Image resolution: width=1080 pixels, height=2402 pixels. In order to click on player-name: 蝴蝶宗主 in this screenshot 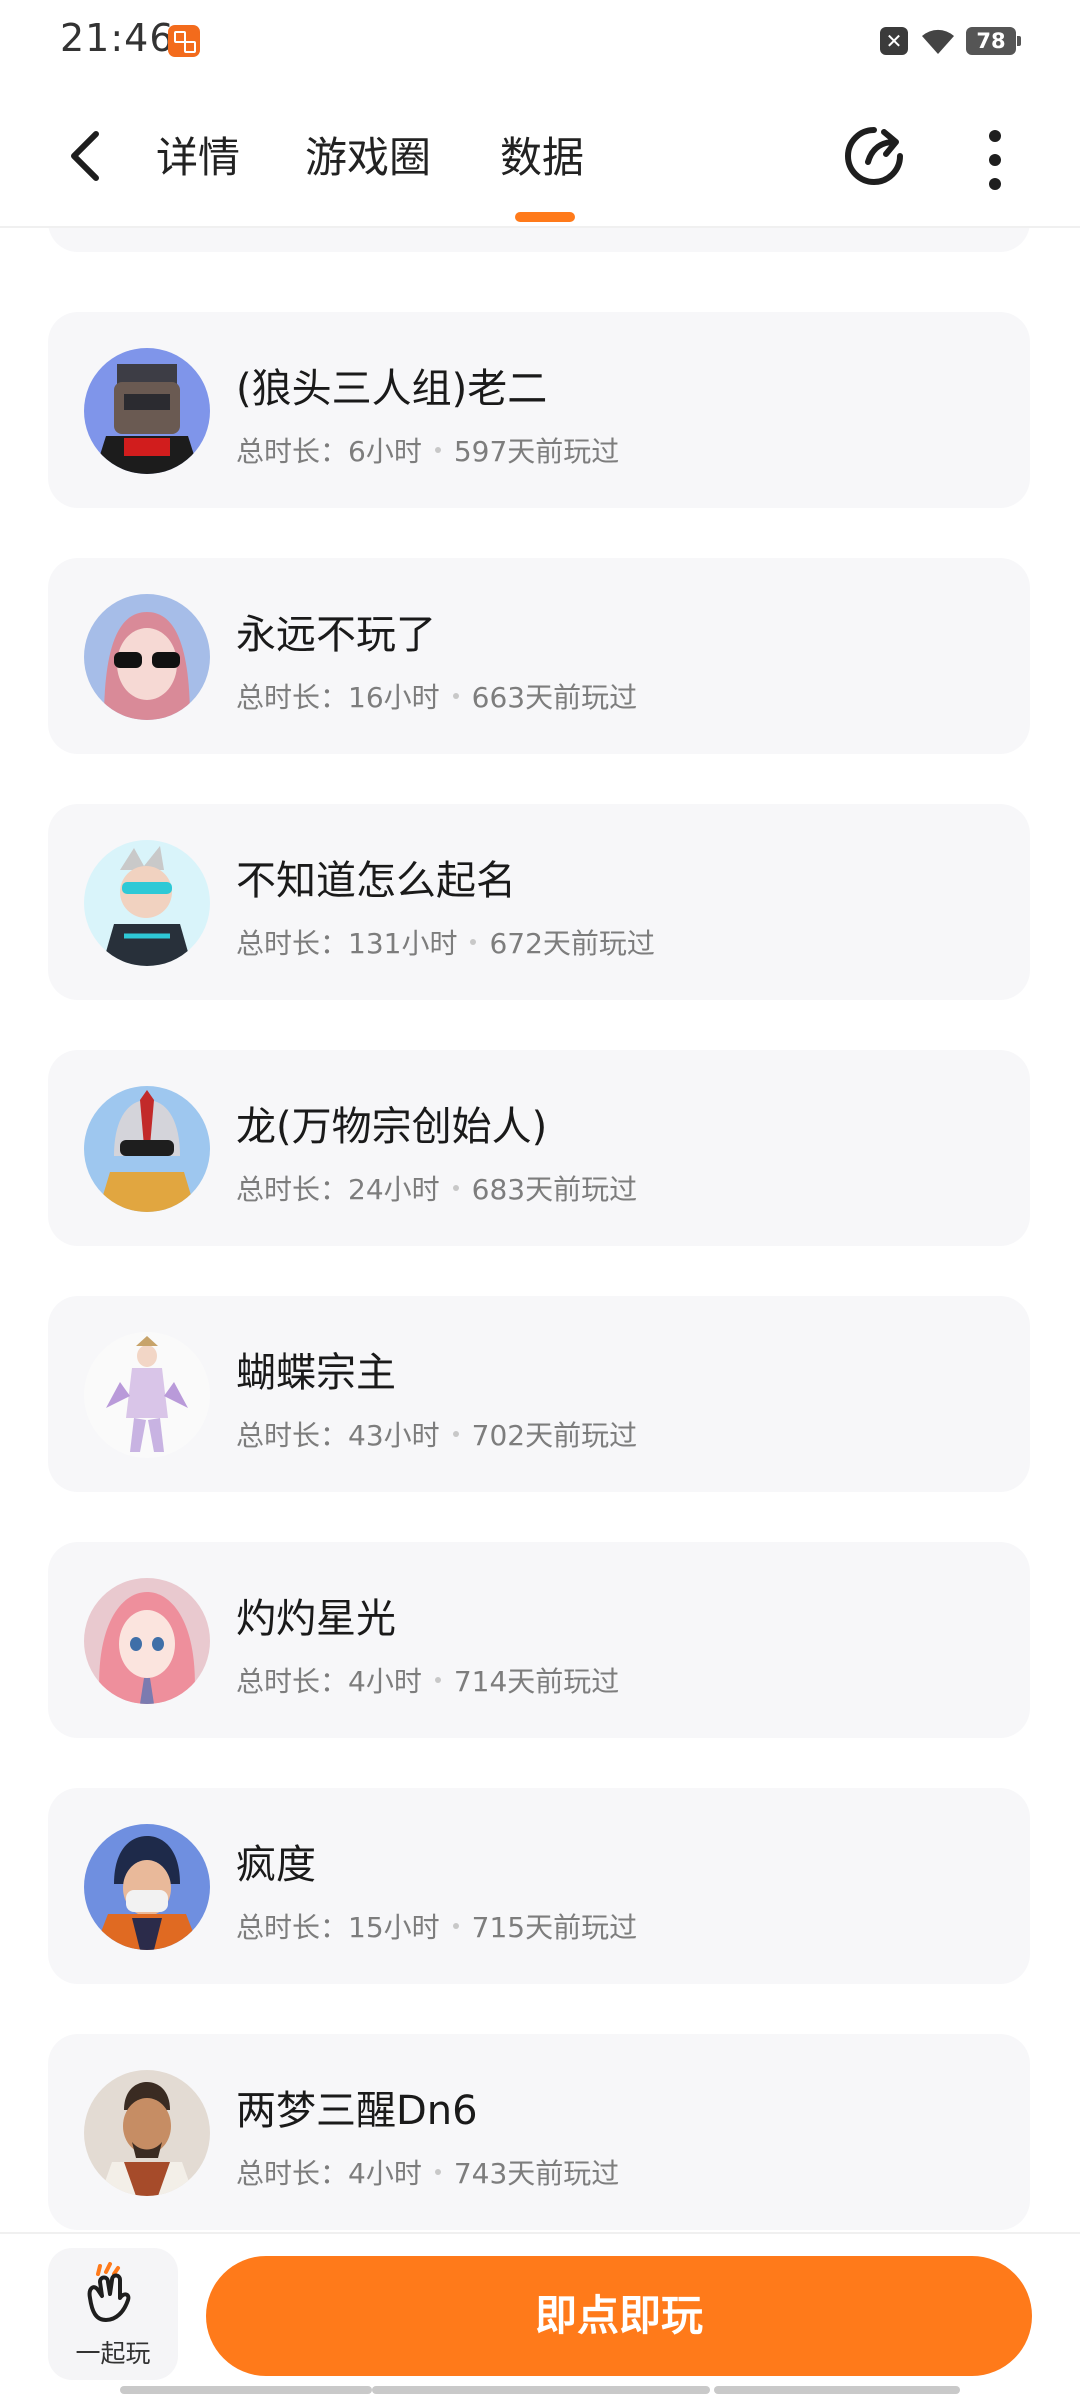, I will do `click(316, 1373)`.